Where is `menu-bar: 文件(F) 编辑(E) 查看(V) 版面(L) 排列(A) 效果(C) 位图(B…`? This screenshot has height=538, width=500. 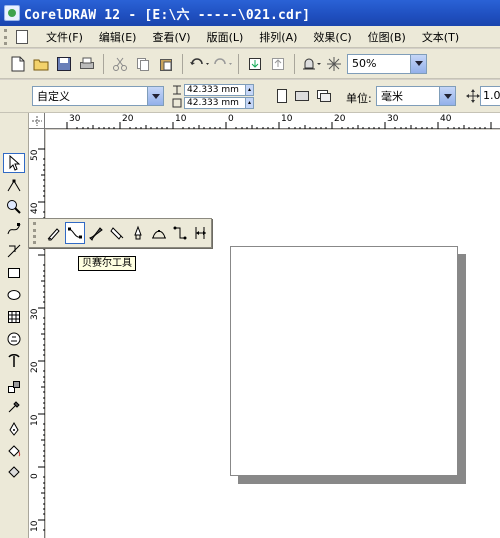
menu-bar: 文件(F) 编辑(E) 查看(V) 版面(L) 排列(A) 效果(C) 位图(B… is located at coordinates (250, 37).